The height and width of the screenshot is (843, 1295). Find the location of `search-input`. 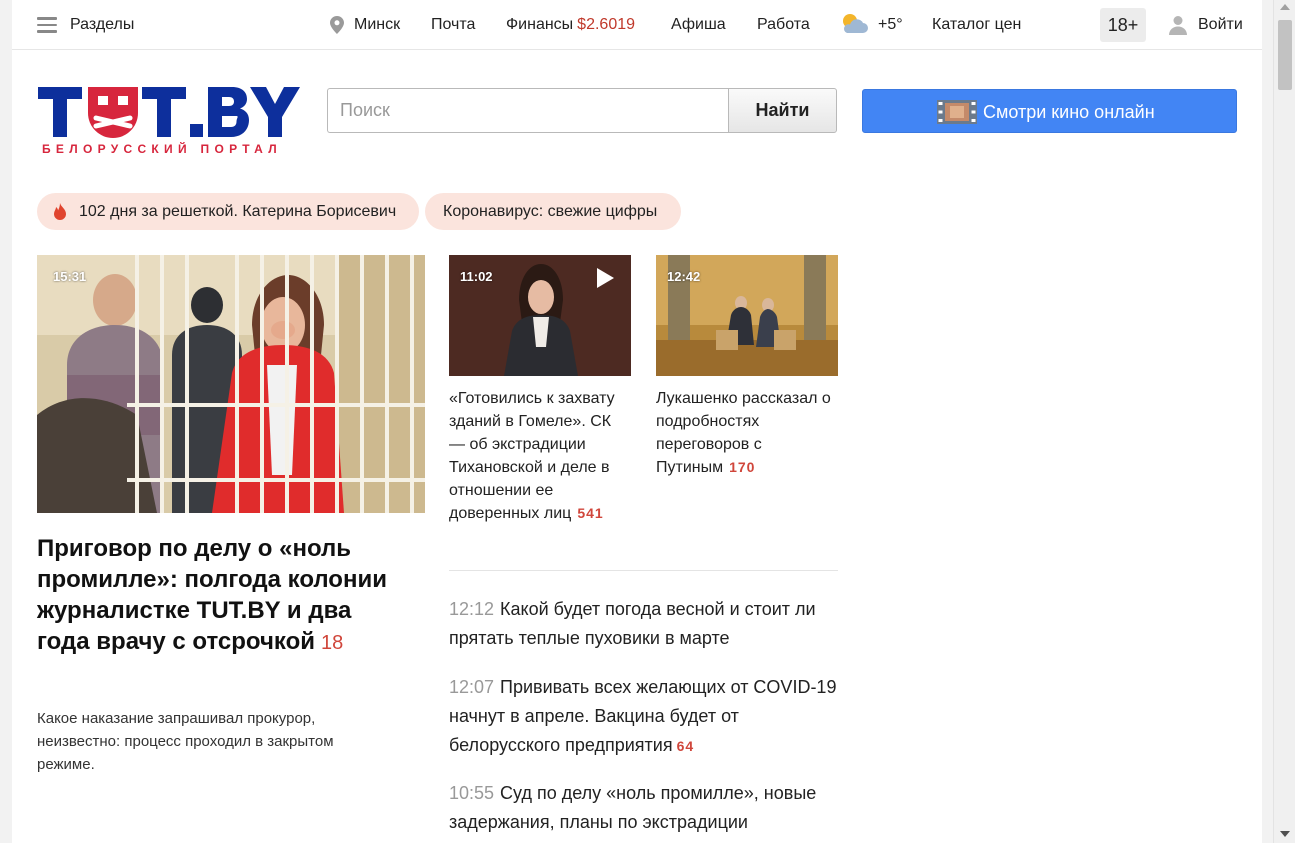

search-input is located at coordinates (528, 110).